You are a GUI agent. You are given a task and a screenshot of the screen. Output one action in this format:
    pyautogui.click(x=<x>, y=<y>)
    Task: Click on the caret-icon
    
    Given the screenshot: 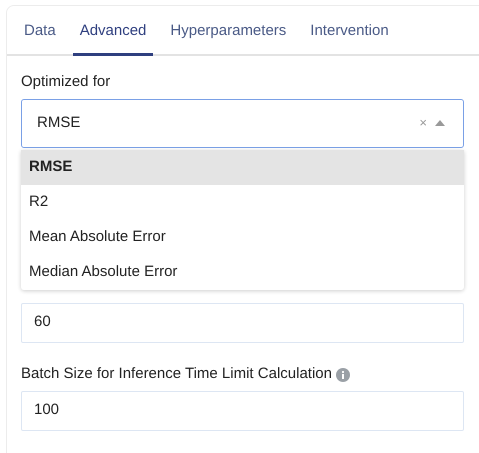 What is the action you would take?
    pyautogui.click(x=440, y=123)
    